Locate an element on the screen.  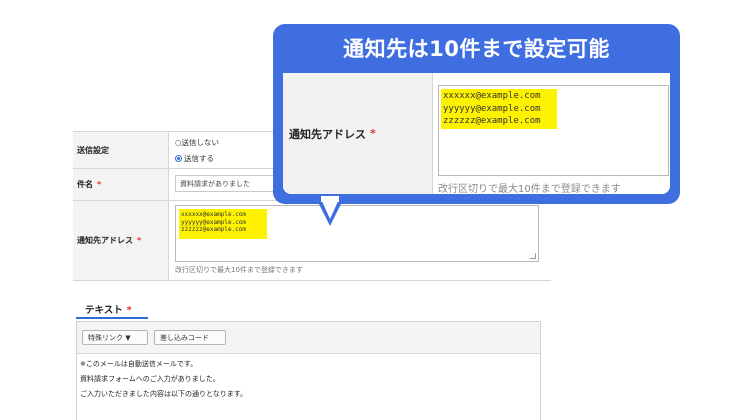
radio-do-not-send-label: ○送信しない is located at coordinates (197, 142).